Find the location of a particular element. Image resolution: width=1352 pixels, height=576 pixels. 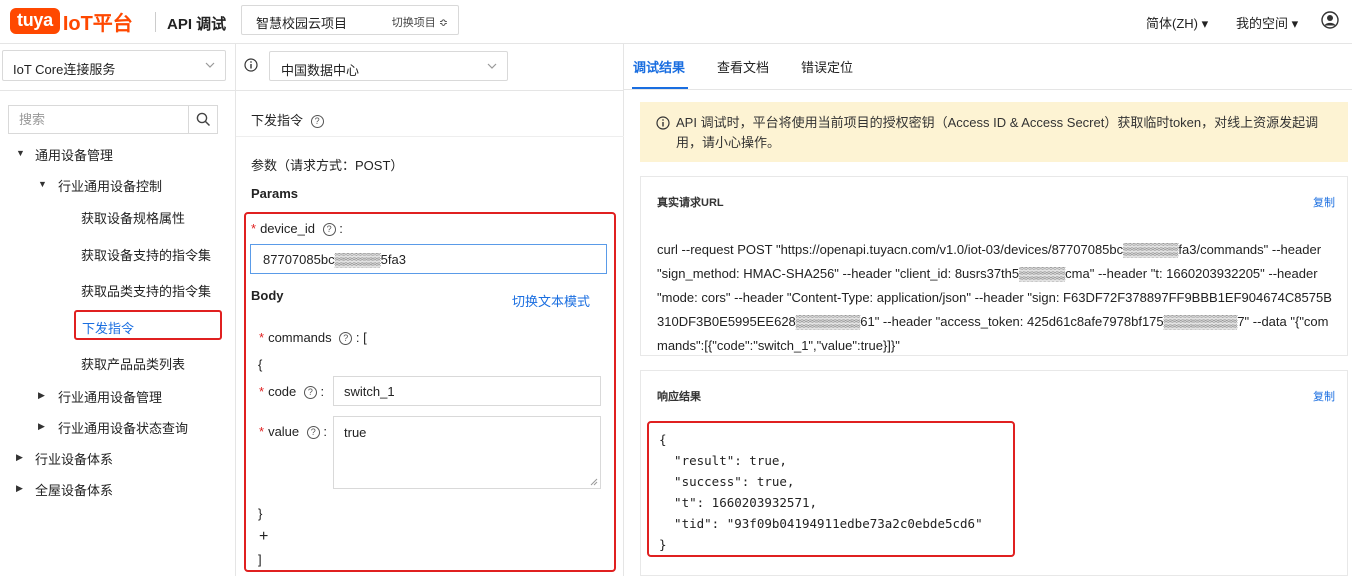

search-icon is located at coordinates (203, 119).